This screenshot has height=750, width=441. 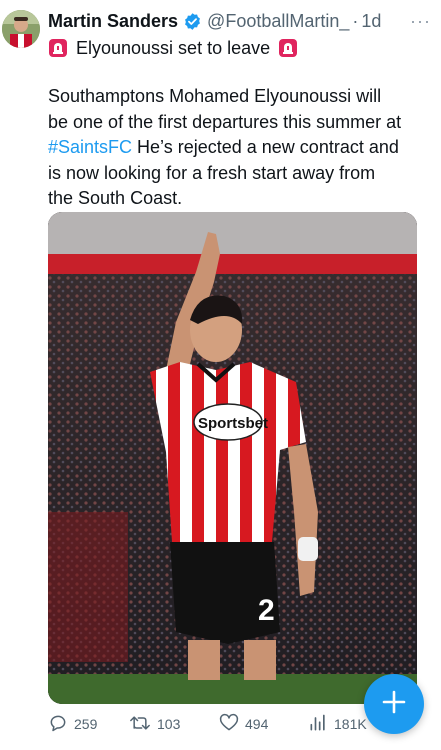 I want to click on views-button: 181K, so click(x=337, y=724).